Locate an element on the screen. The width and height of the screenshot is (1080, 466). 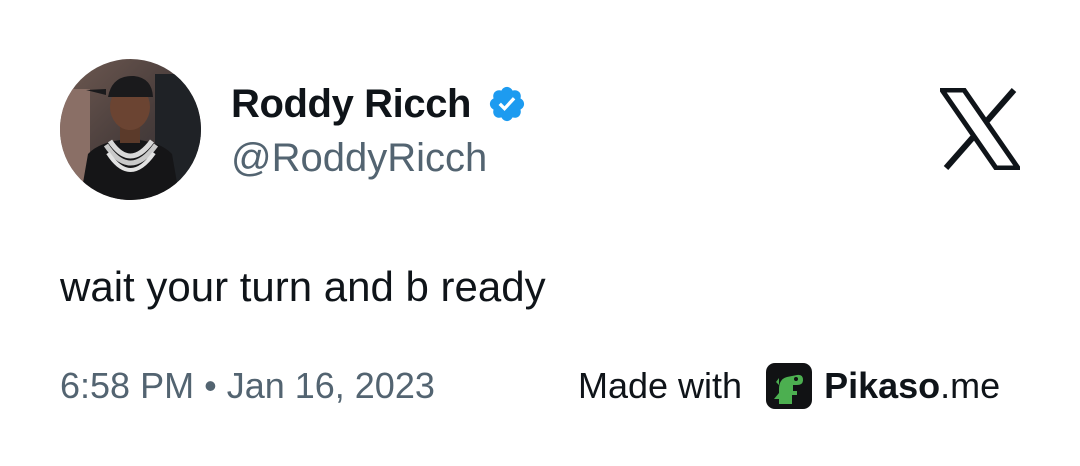
x-logo-icon is located at coordinates (980, 129).